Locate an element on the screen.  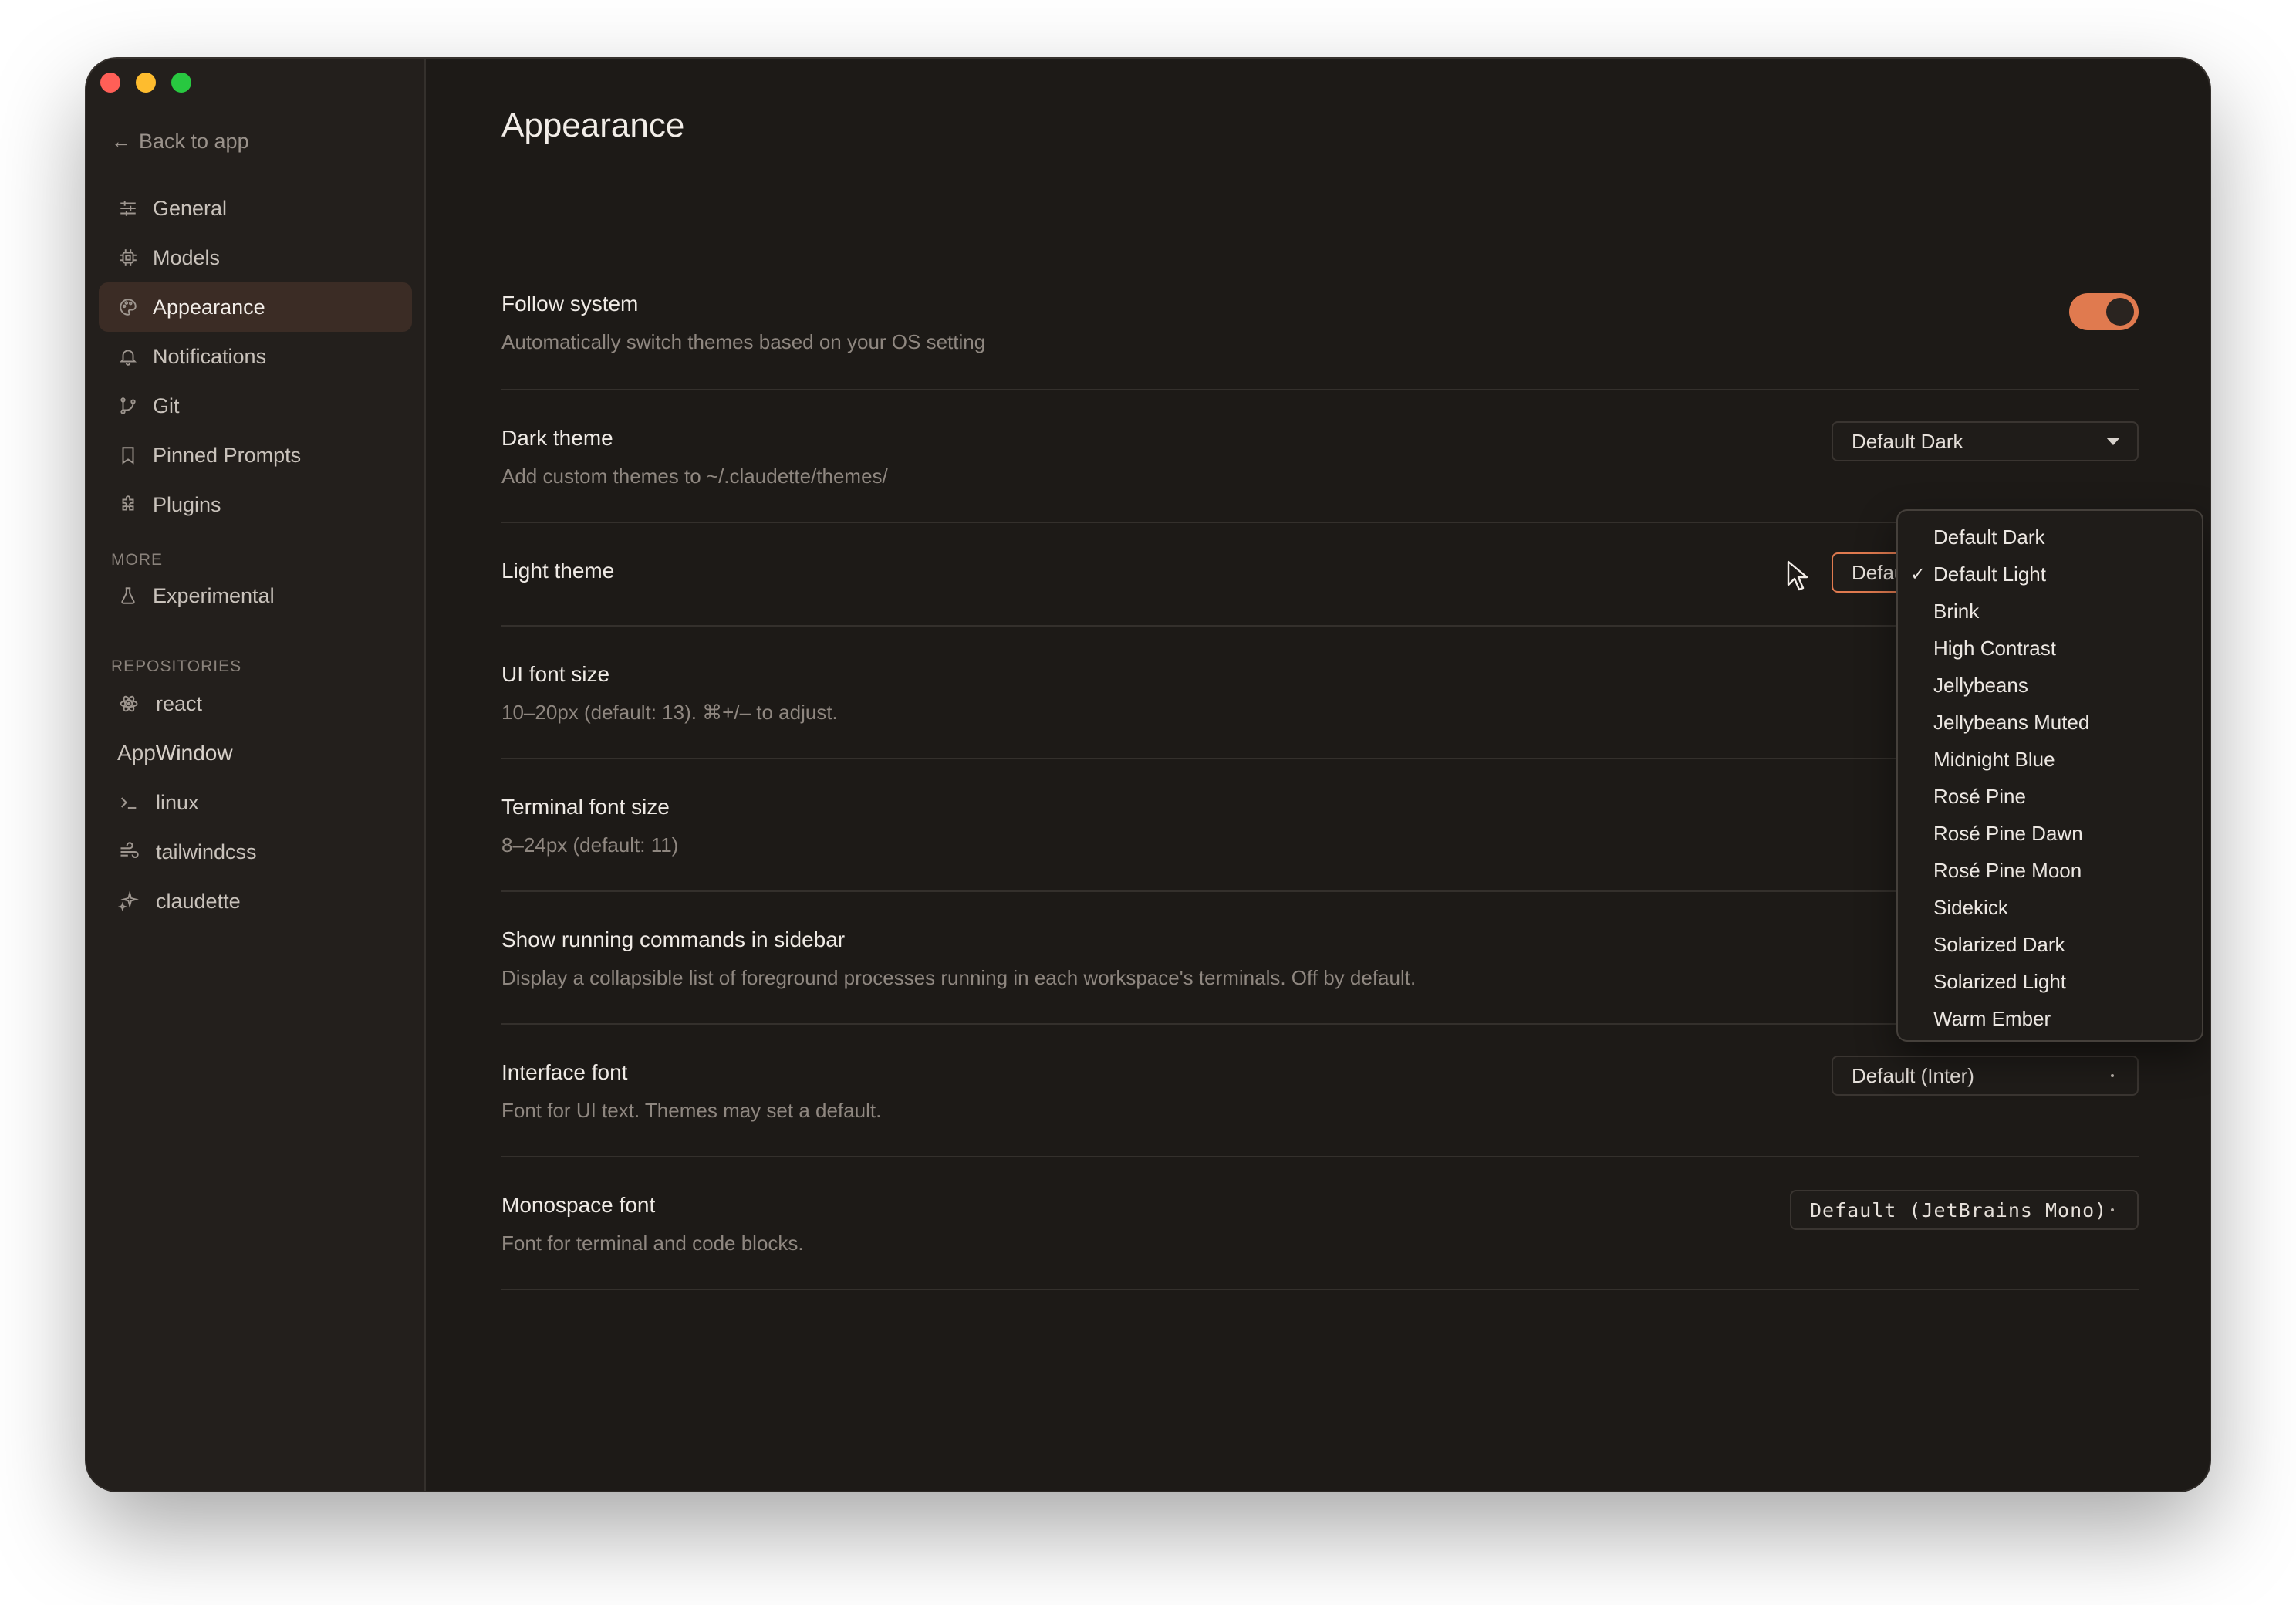
bell-icon is located at coordinates (128, 356).